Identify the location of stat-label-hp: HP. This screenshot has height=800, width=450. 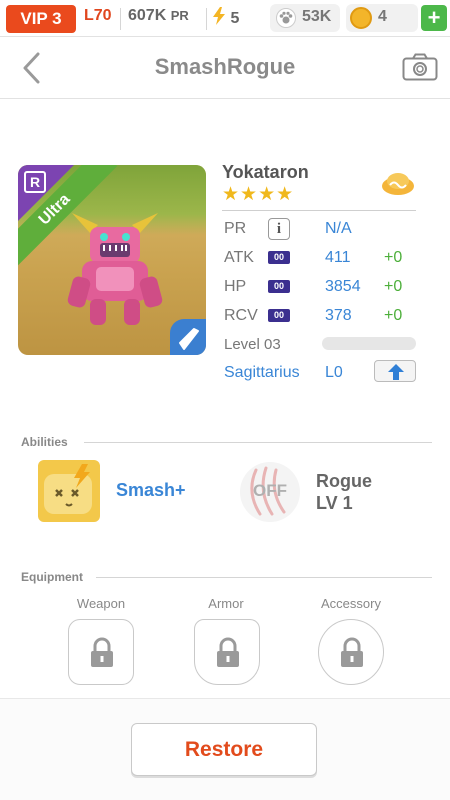
(235, 286).